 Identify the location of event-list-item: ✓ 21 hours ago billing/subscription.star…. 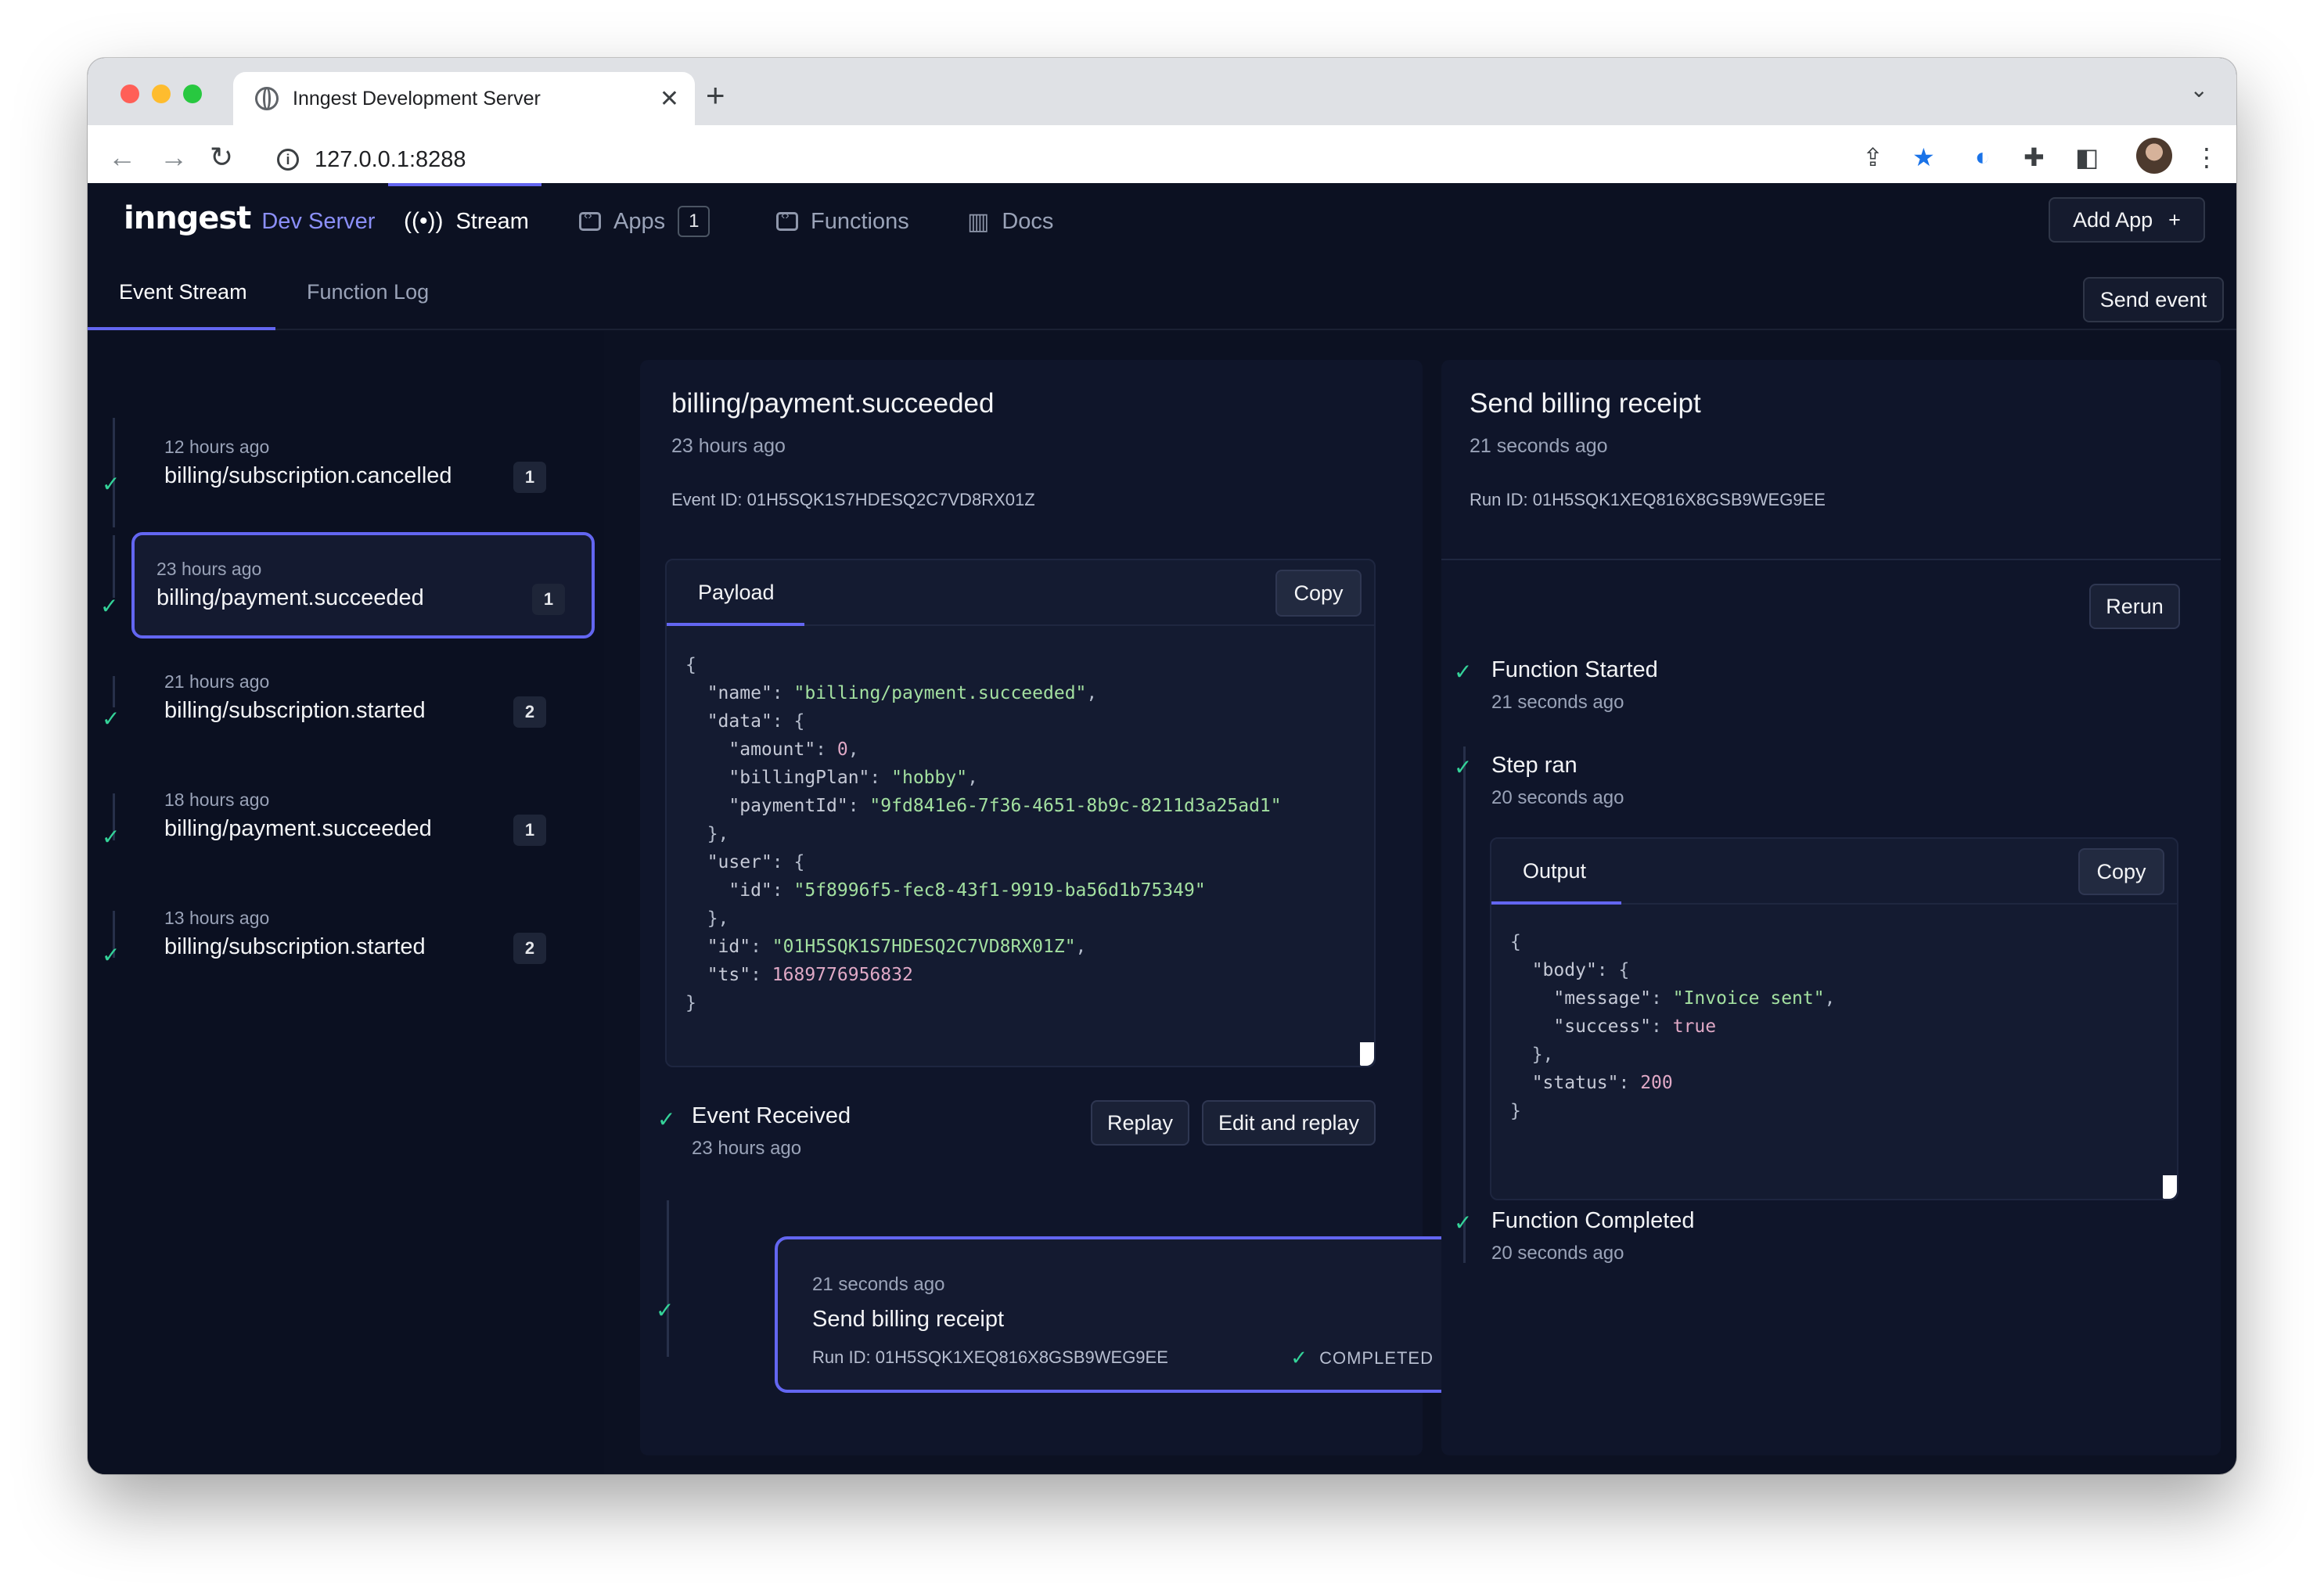
(343, 705).